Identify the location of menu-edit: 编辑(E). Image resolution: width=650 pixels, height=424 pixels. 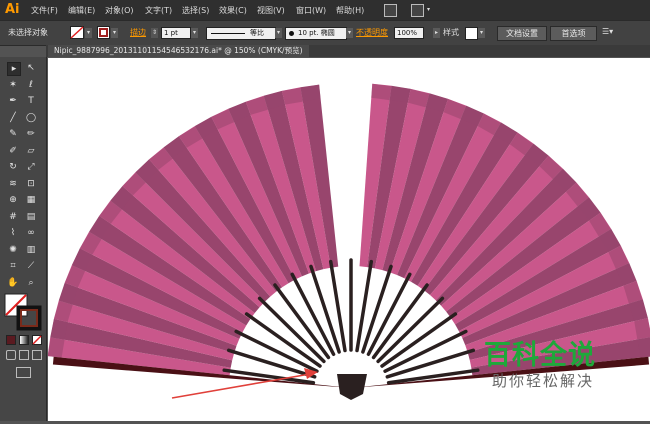
(81, 10).